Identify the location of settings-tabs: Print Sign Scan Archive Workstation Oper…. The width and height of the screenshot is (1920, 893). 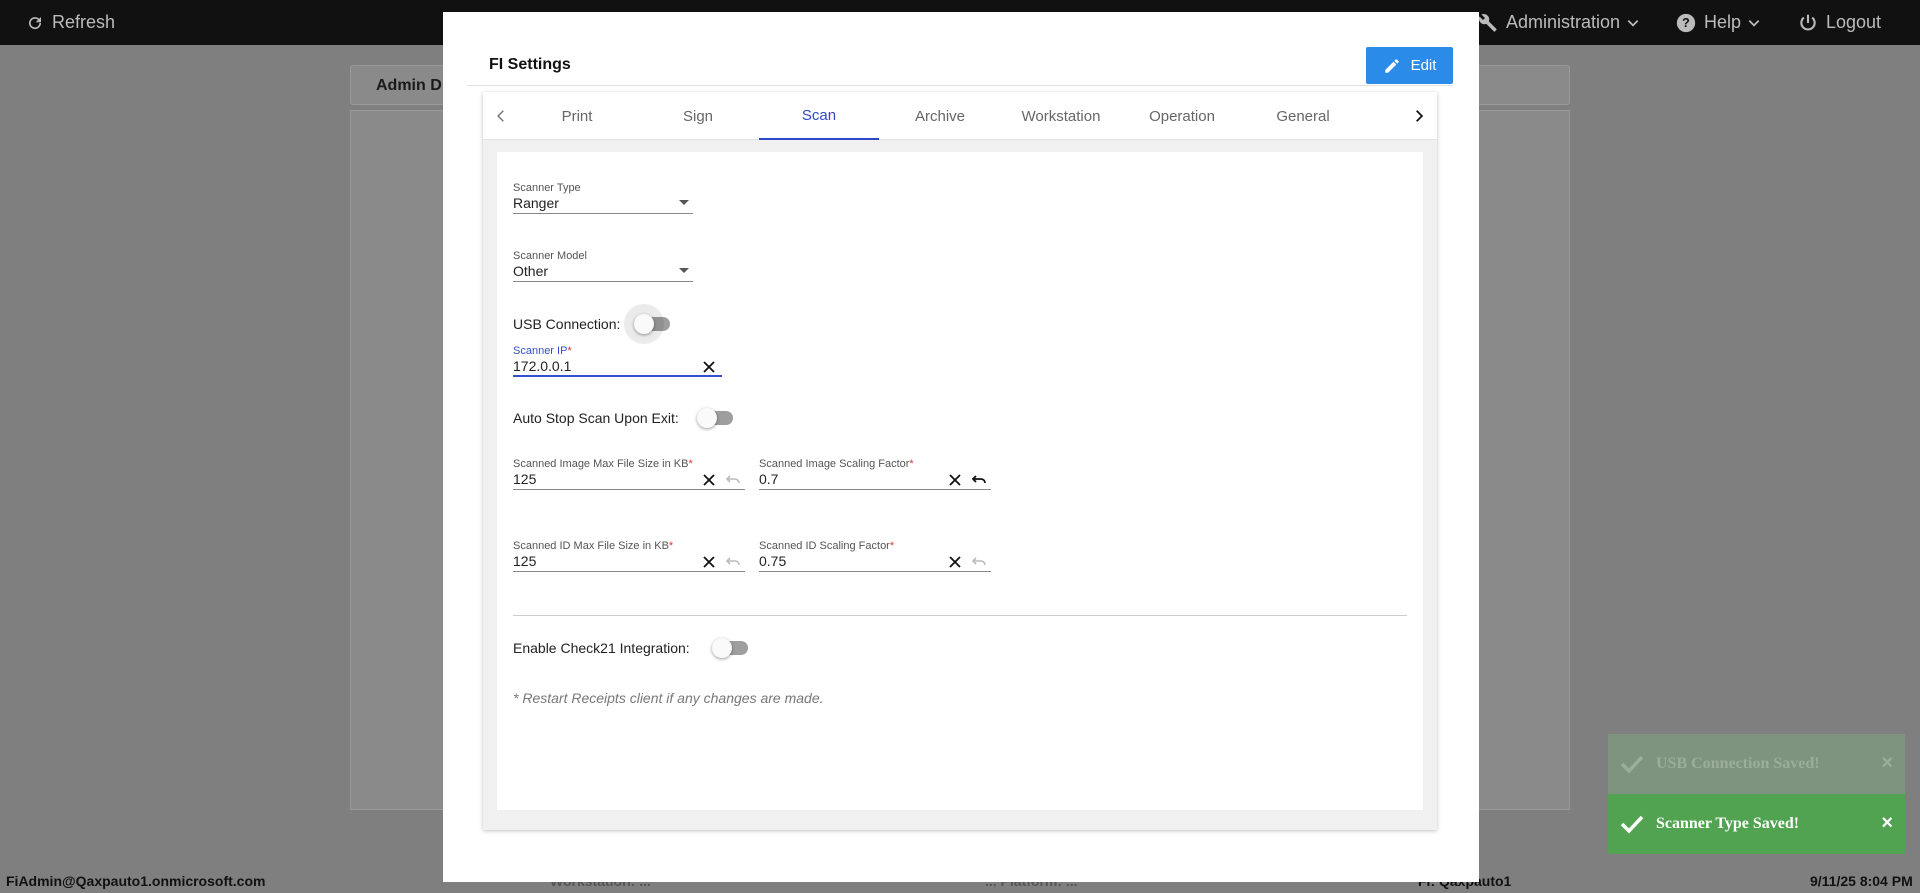
(960, 116).